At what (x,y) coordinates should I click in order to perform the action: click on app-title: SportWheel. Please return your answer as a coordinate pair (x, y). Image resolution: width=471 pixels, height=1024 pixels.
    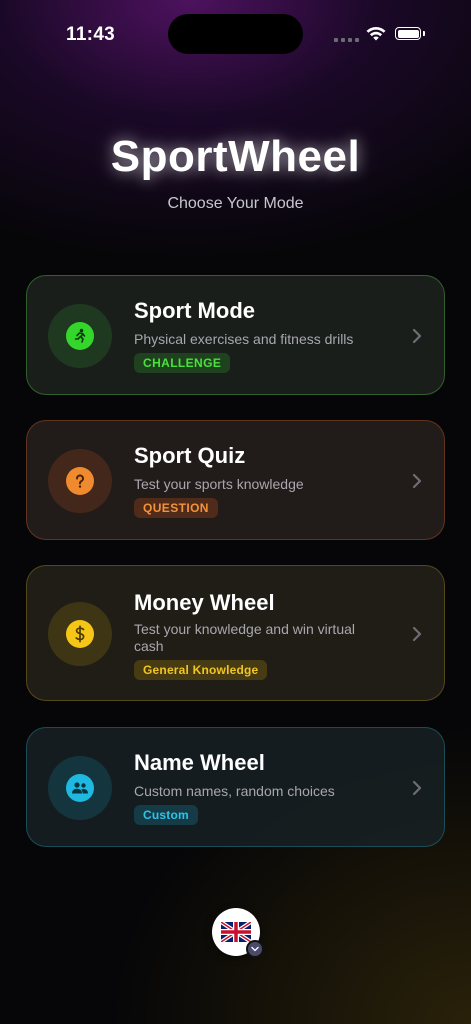
    Looking at the image, I should click on (235, 156).